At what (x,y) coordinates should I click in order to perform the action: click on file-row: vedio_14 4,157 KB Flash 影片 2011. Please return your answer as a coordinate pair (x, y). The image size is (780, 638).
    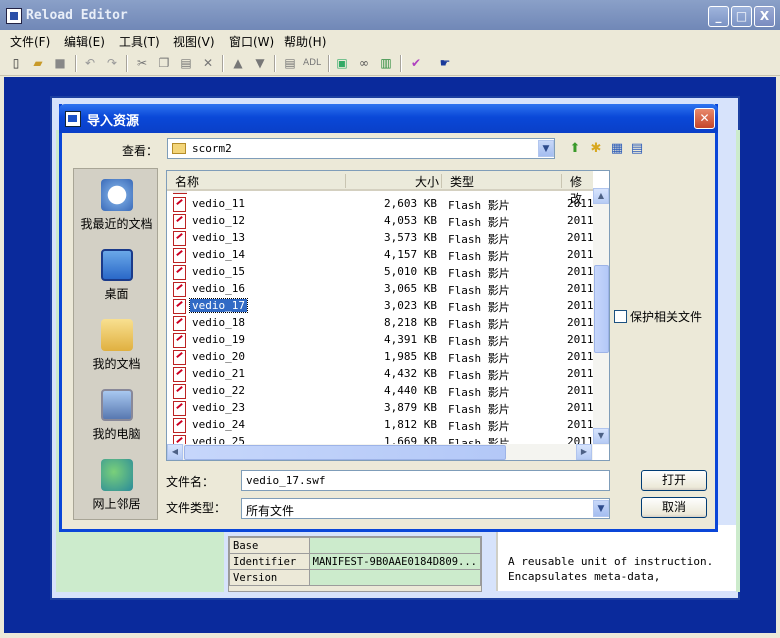
    Looking at the image, I should click on (380, 255).